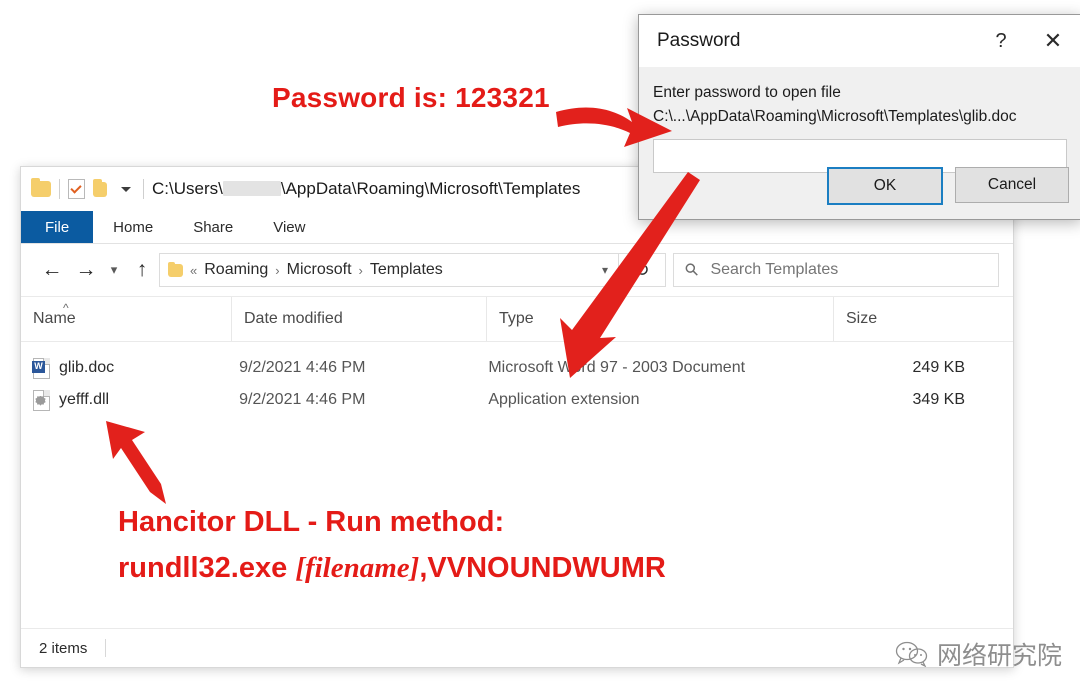  Describe the element at coordinates (207, 568) in the screenshot. I see `annotation-dll-command: rundll32.exe` at that location.